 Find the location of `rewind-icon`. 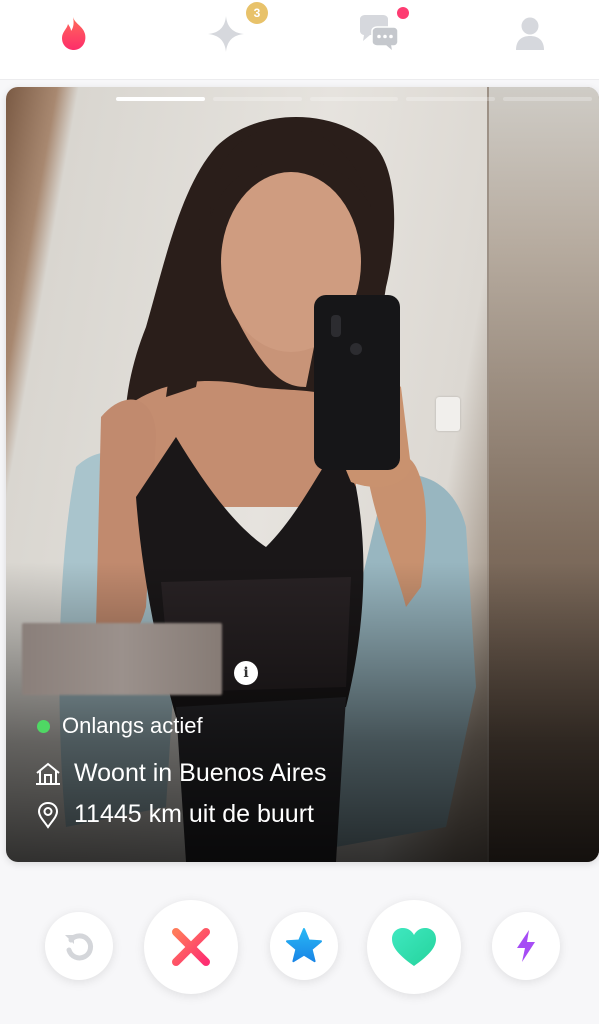

rewind-icon is located at coordinates (79, 947).